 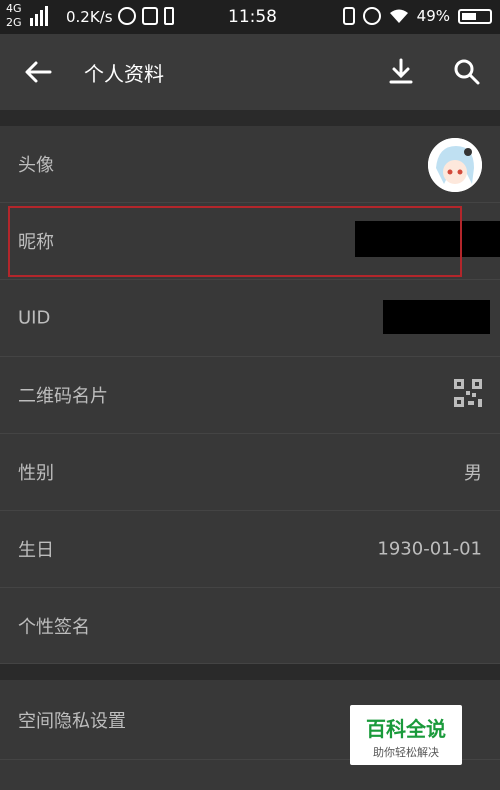 What do you see at coordinates (468, 393) in the screenshot?
I see `qr-code-icon` at bounding box center [468, 393].